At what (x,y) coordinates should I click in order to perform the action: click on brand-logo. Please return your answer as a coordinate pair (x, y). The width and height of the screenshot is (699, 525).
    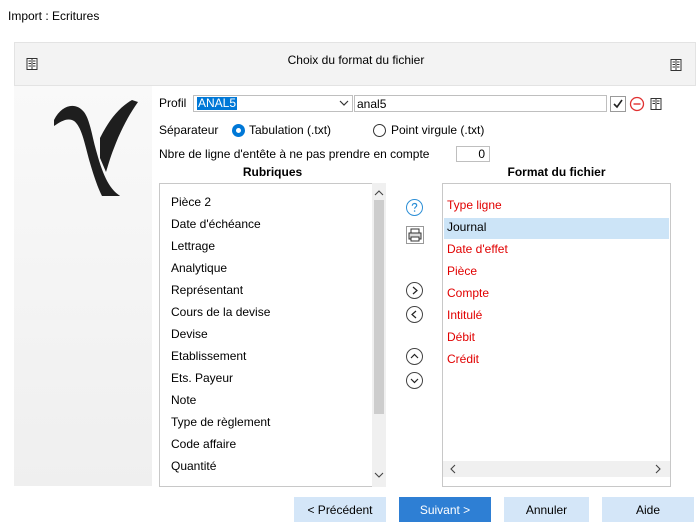
    Looking at the image, I should click on (96, 148).